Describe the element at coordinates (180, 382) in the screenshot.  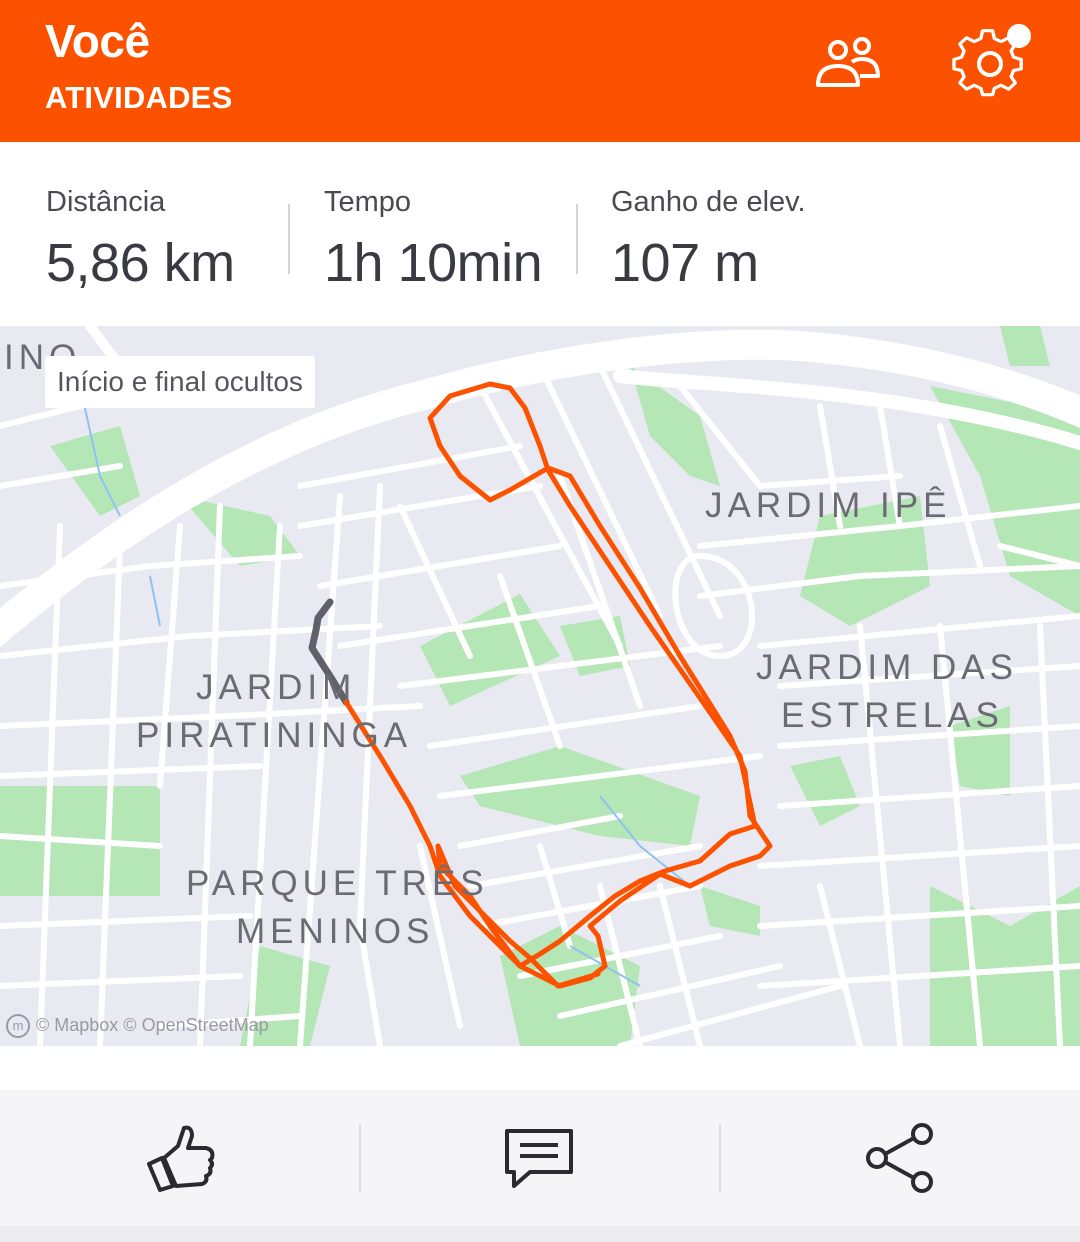
I see `privacy-notice: Início e final ocultos` at that location.